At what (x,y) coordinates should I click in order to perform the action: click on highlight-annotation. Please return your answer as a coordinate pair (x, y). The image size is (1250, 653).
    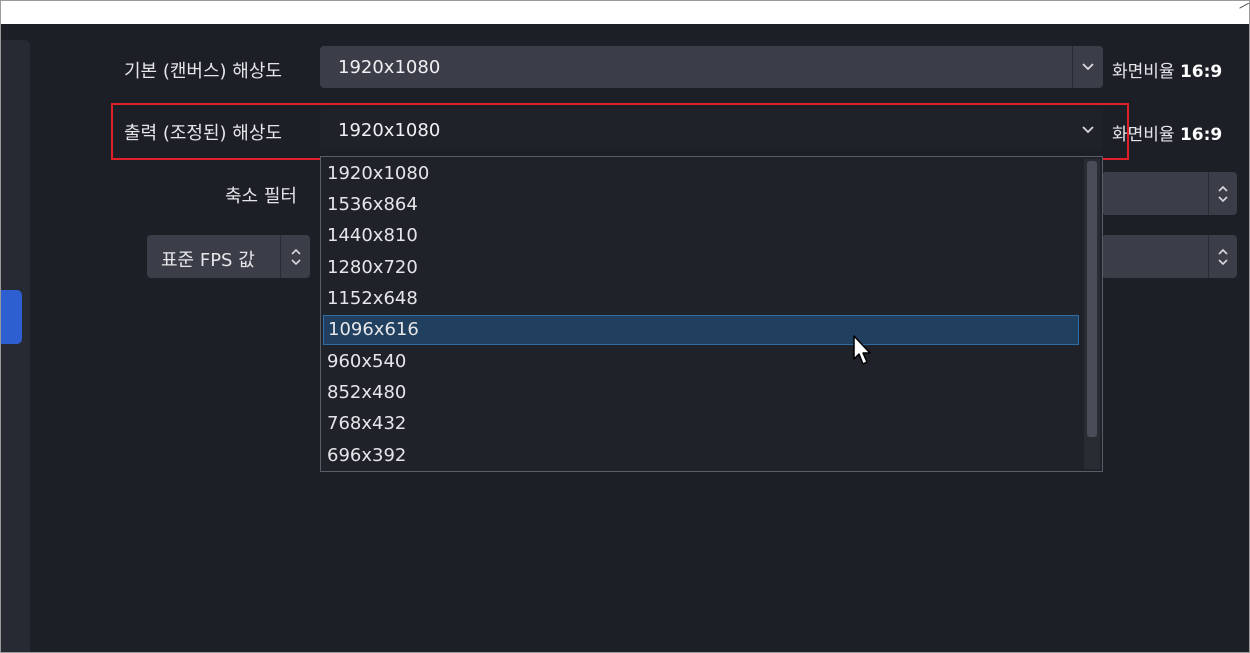
    Looking at the image, I should click on (620, 131).